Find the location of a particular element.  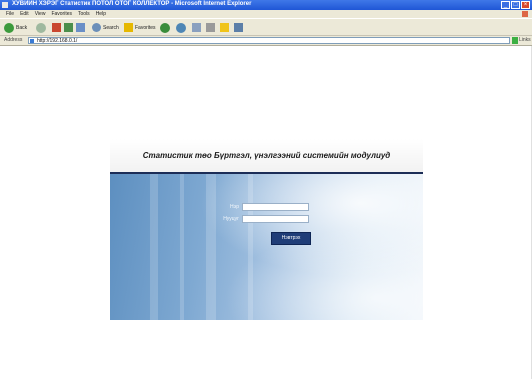

history-button is located at coordinates (181, 27).